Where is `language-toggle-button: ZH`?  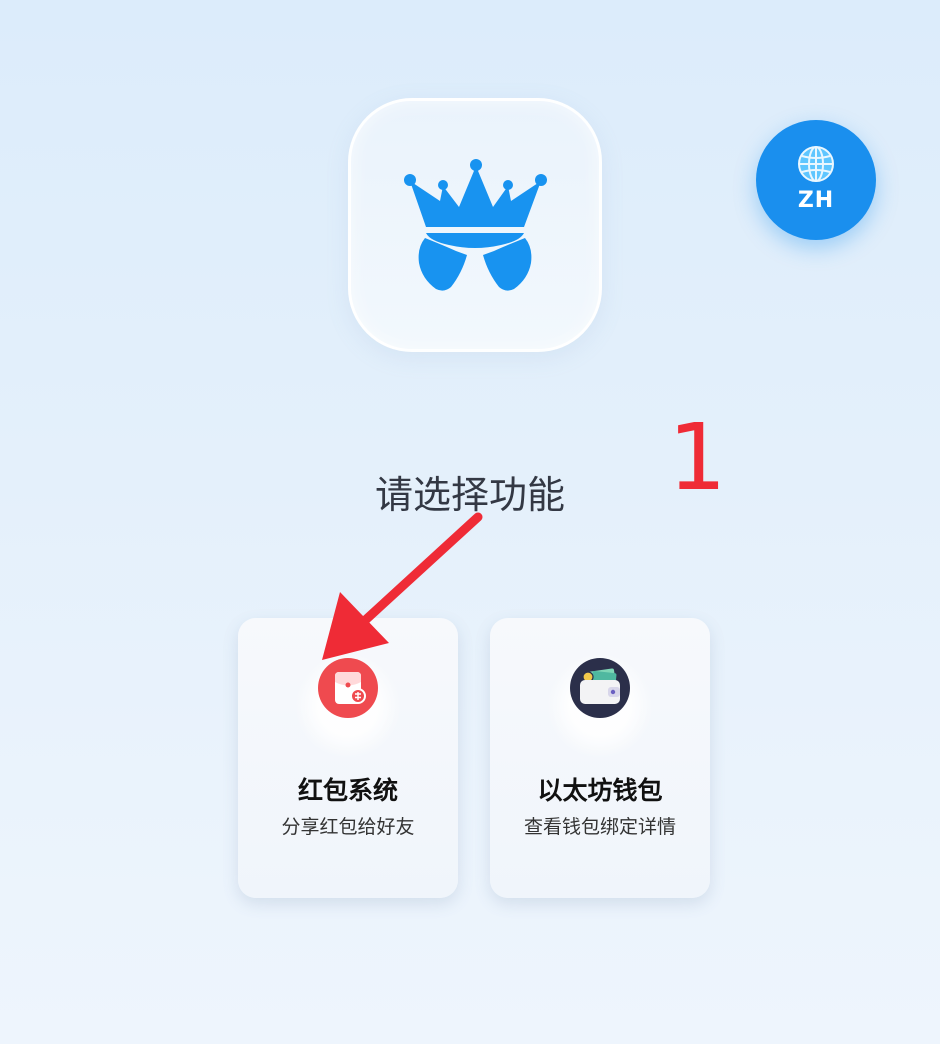
language-toggle-button: ZH is located at coordinates (816, 180).